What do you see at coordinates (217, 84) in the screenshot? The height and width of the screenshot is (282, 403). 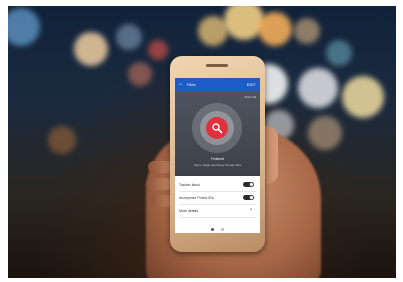 I see `app-bar: ← Files EDIT` at bounding box center [217, 84].